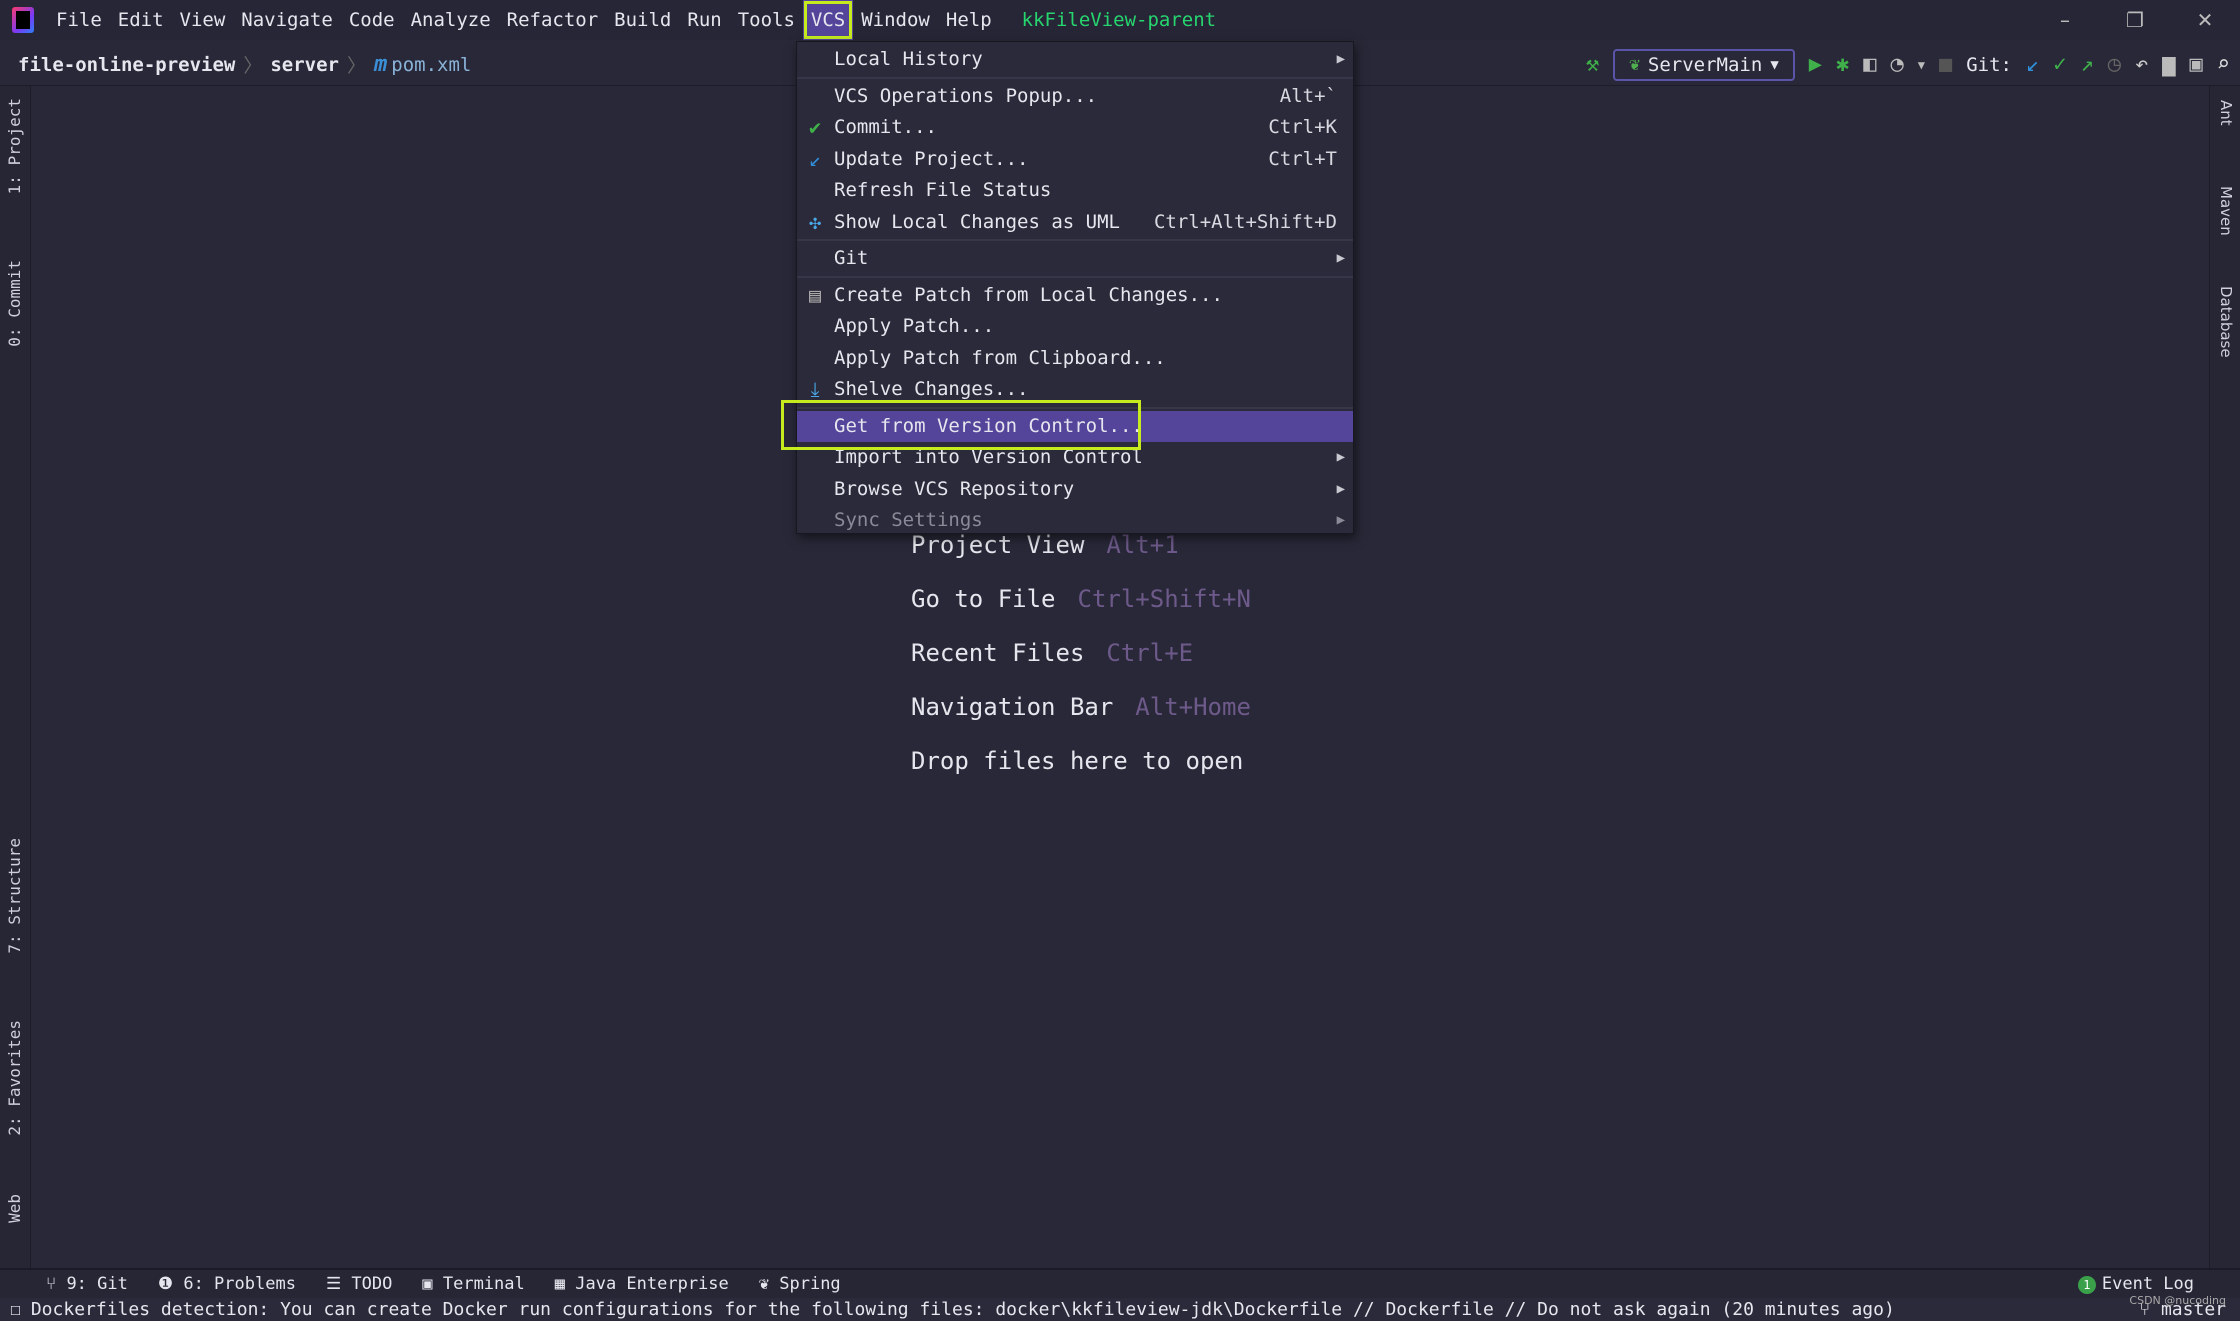 Image resolution: width=2240 pixels, height=1321 pixels. What do you see at coordinates (1921, 65) in the screenshot?
I see `chevron-down-icon: ▼` at bounding box center [1921, 65].